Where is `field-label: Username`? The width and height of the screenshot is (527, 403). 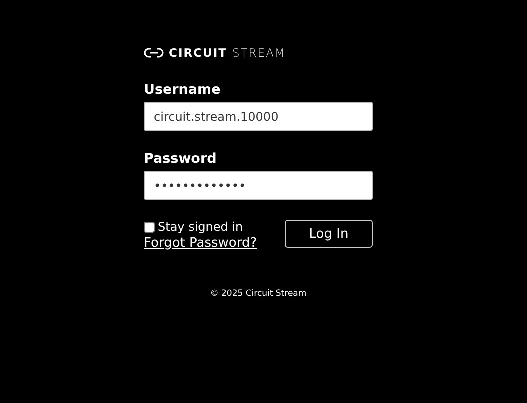
field-label: Username is located at coordinates (182, 90).